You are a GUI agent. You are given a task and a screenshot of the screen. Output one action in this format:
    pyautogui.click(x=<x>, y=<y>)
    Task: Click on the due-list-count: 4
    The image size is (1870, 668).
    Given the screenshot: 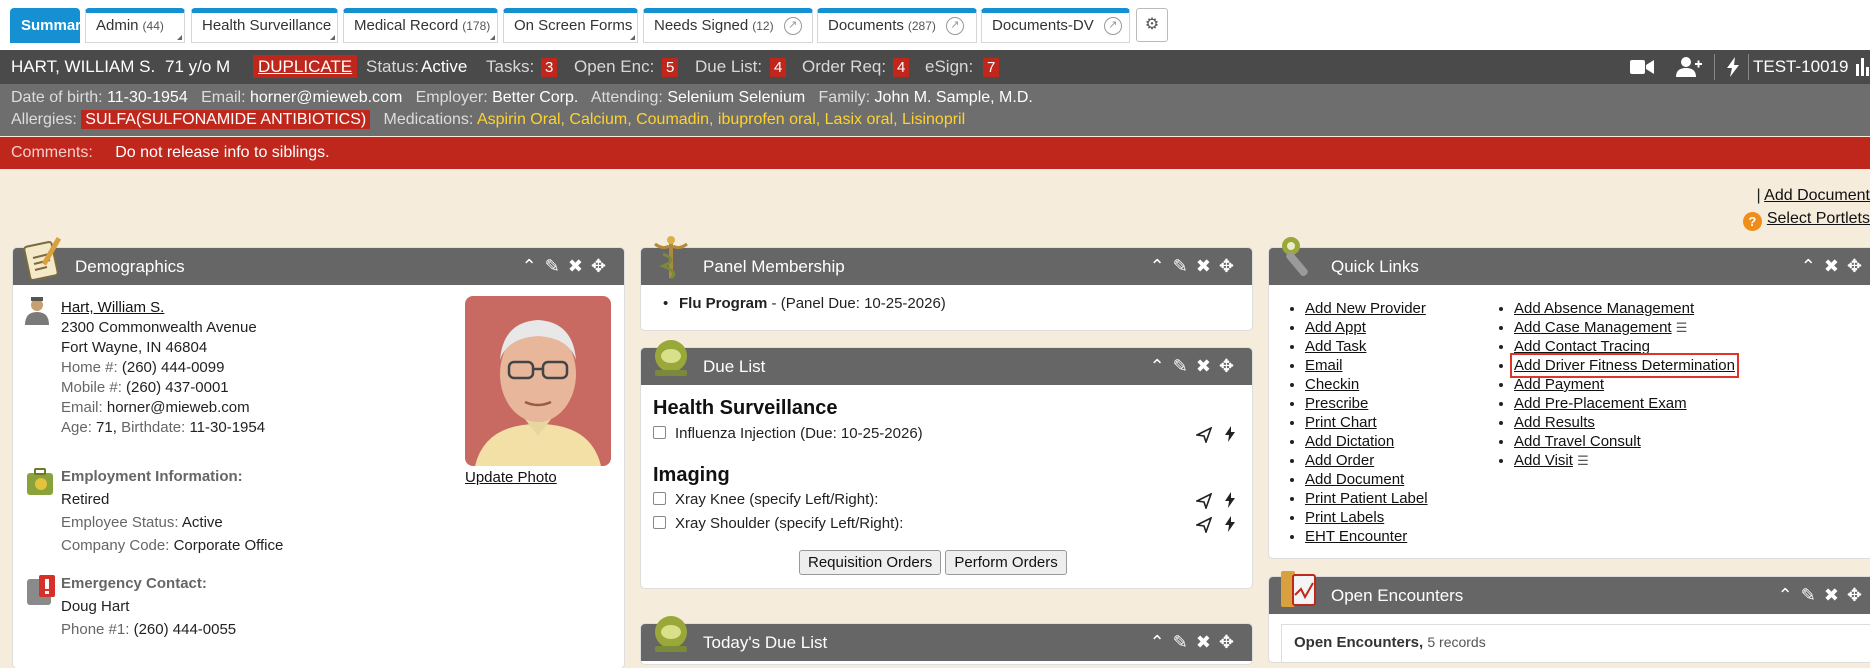 What is the action you would take?
    pyautogui.click(x=778, y=67)
    